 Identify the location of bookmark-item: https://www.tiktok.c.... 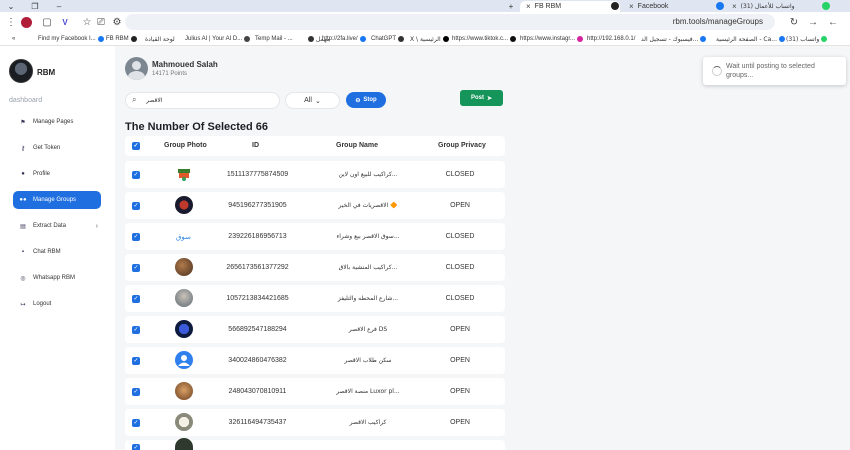
(484, 39).